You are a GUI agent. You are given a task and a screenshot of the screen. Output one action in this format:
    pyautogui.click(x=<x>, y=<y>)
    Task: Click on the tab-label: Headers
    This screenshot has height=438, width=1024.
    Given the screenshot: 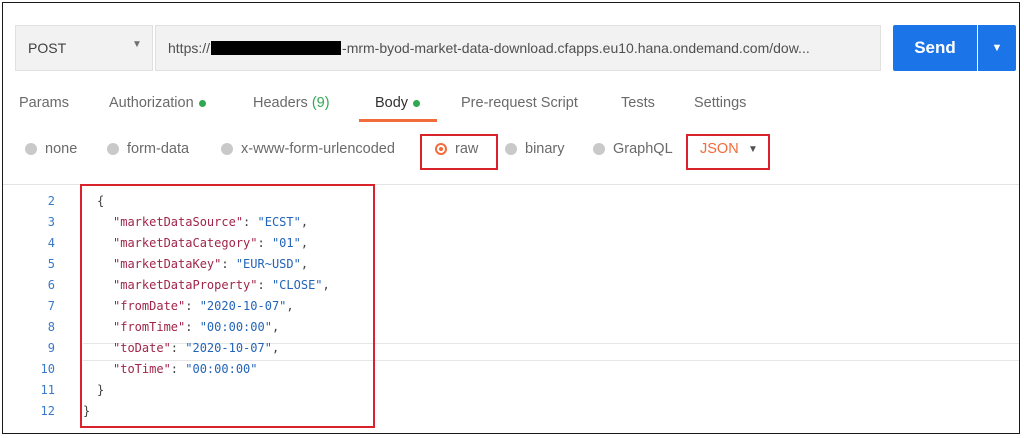 What is the action you would take?
    pyautogui.click(x=280, y=103)
    